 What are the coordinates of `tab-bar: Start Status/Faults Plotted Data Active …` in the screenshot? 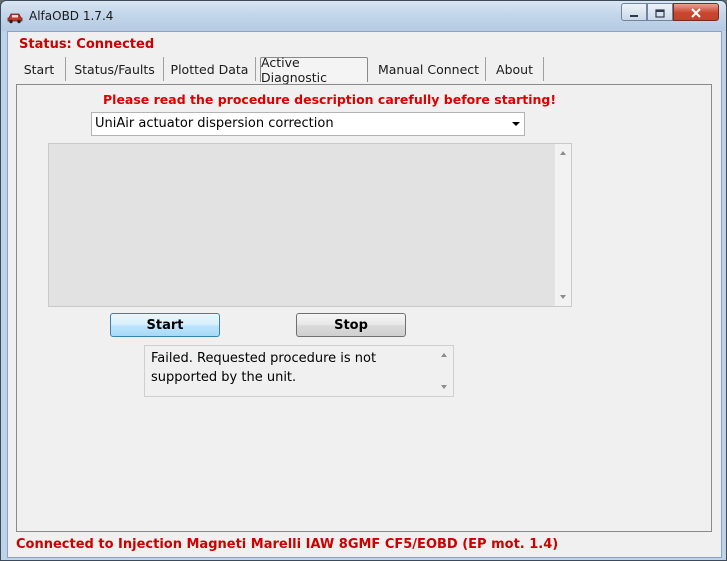 It's located at (364, 70).